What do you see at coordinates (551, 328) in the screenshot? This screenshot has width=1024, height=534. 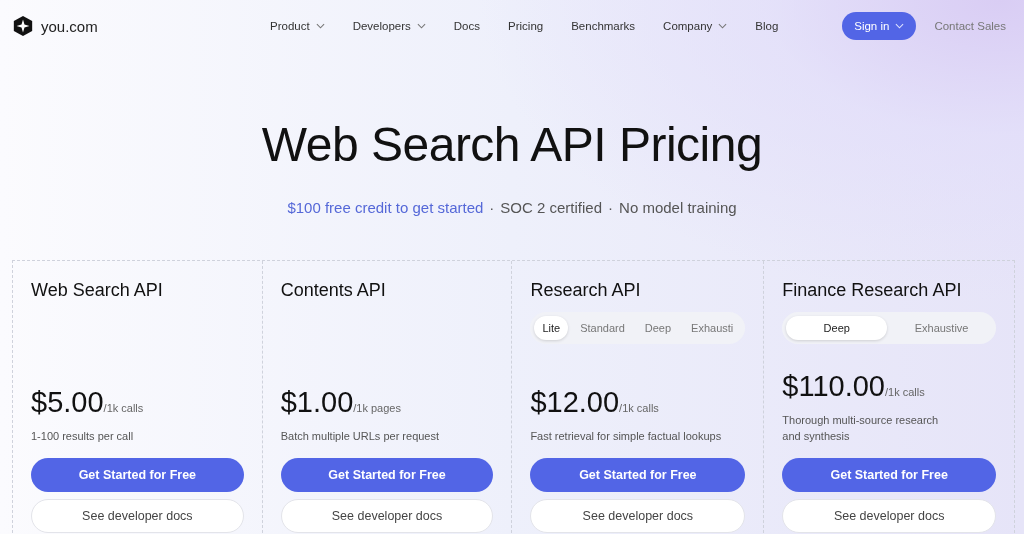 I see `tier-tab: Lite` at bounding box center [551, 328].